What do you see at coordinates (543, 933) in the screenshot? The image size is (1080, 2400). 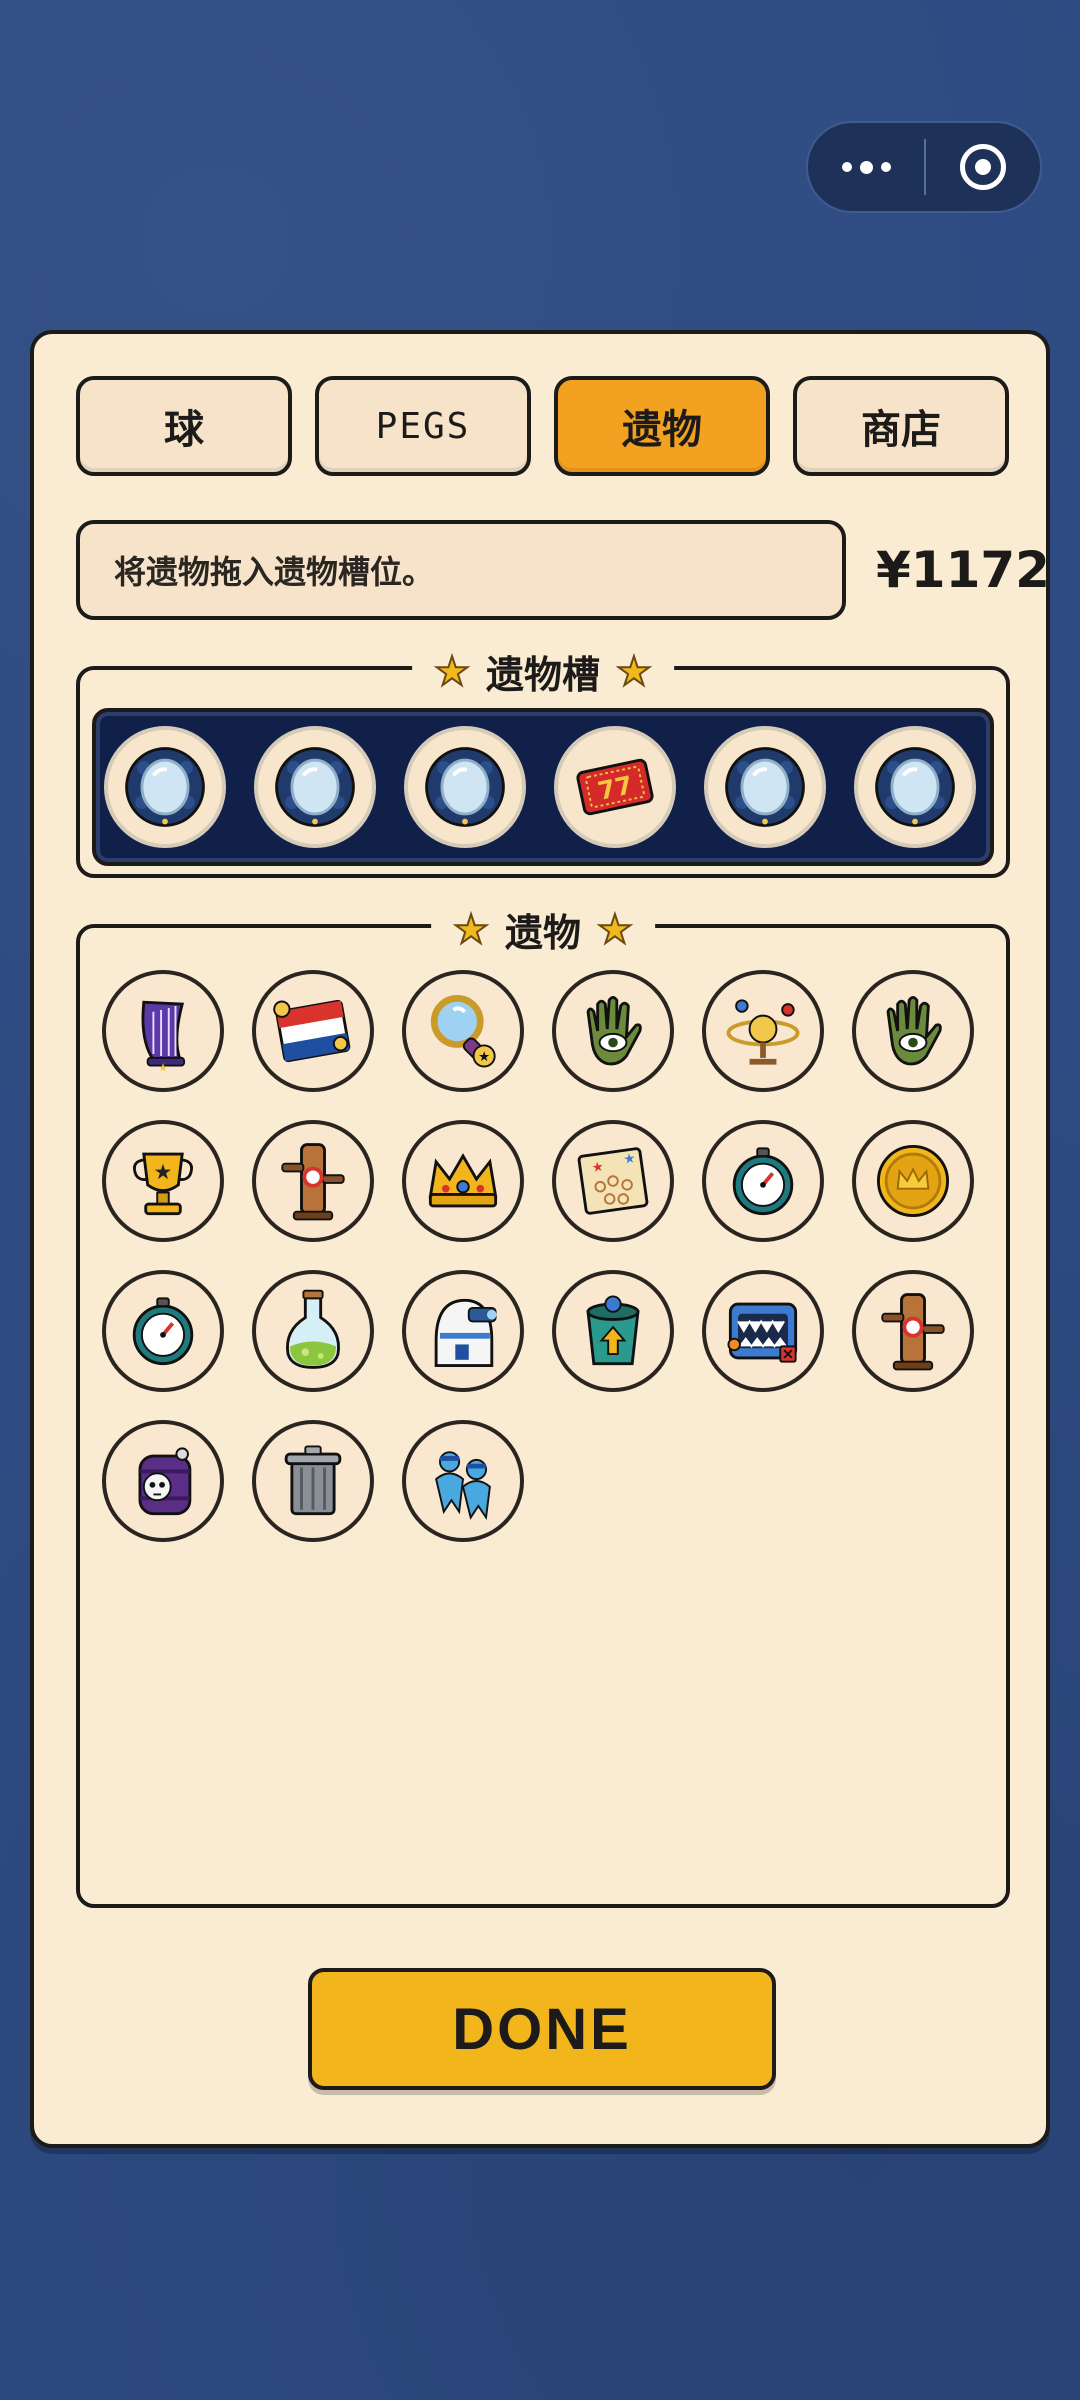 I see `relic-inventory-title-text: 遗物` at bounding box center [543, 933].